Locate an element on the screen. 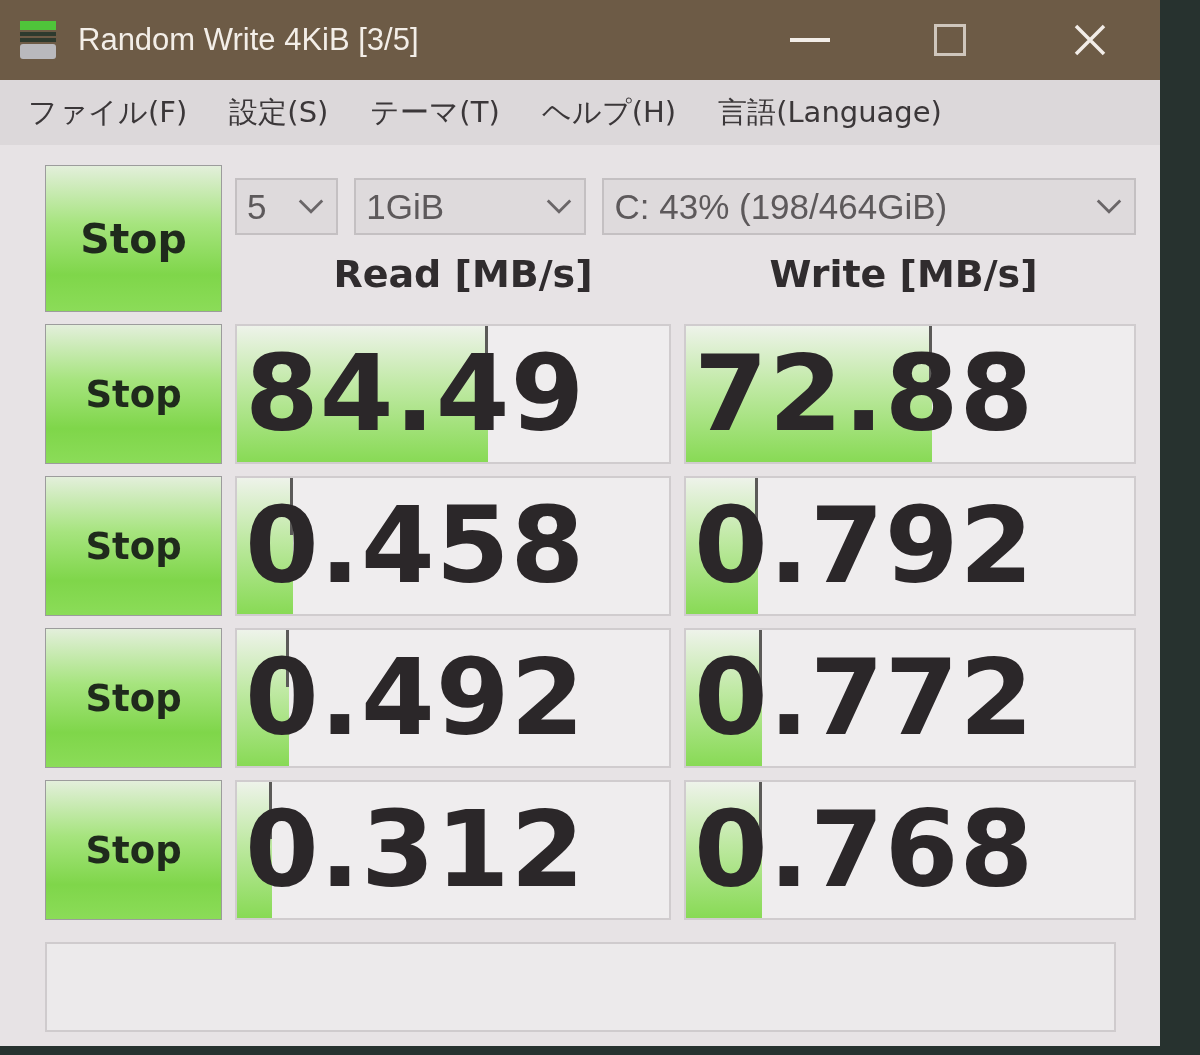 This screenshot has width=1200, height=1055. write-speed-value: 0.772 is located at coordinates (864, 698).